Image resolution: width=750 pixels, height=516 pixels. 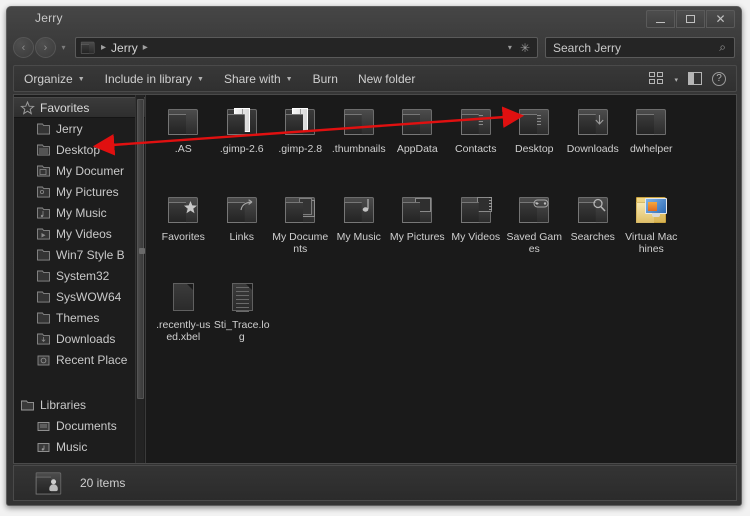 What do you see at coordinates (43, 360) in the screenshot?
I see `recent-places-icon` at bounding box center [43, 360].